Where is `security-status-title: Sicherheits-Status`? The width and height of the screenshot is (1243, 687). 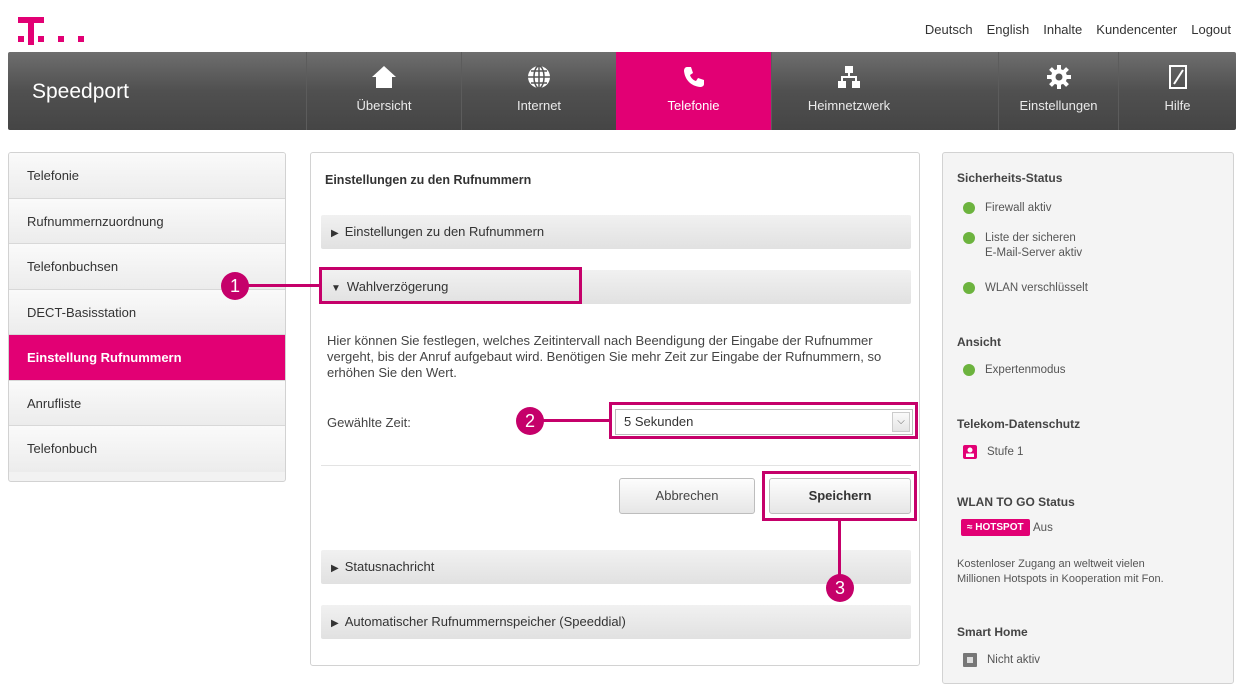 security-status-title: Sicherheits-Status is located at coordinates (1010, 178).